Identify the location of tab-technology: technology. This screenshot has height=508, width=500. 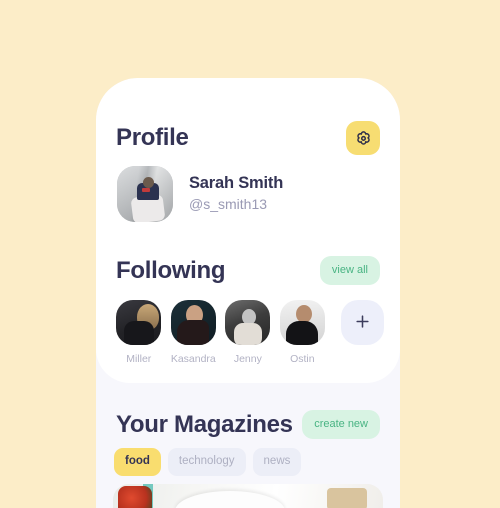
(206, 462).